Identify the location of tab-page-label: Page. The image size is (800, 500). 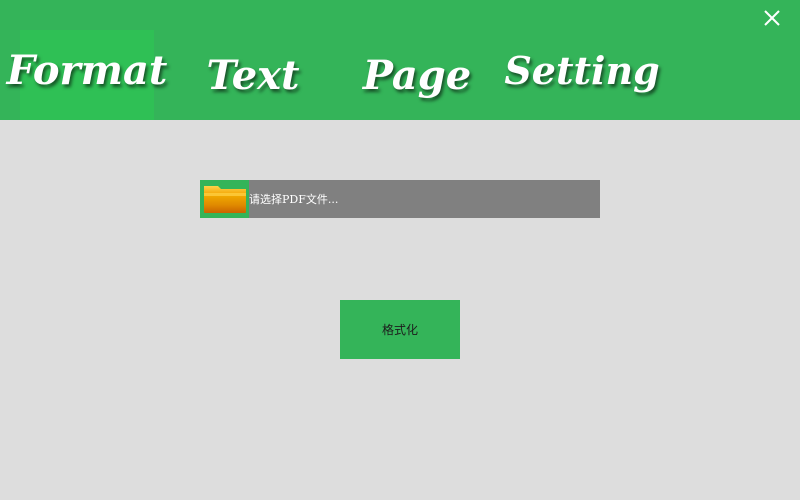
(417, 75).